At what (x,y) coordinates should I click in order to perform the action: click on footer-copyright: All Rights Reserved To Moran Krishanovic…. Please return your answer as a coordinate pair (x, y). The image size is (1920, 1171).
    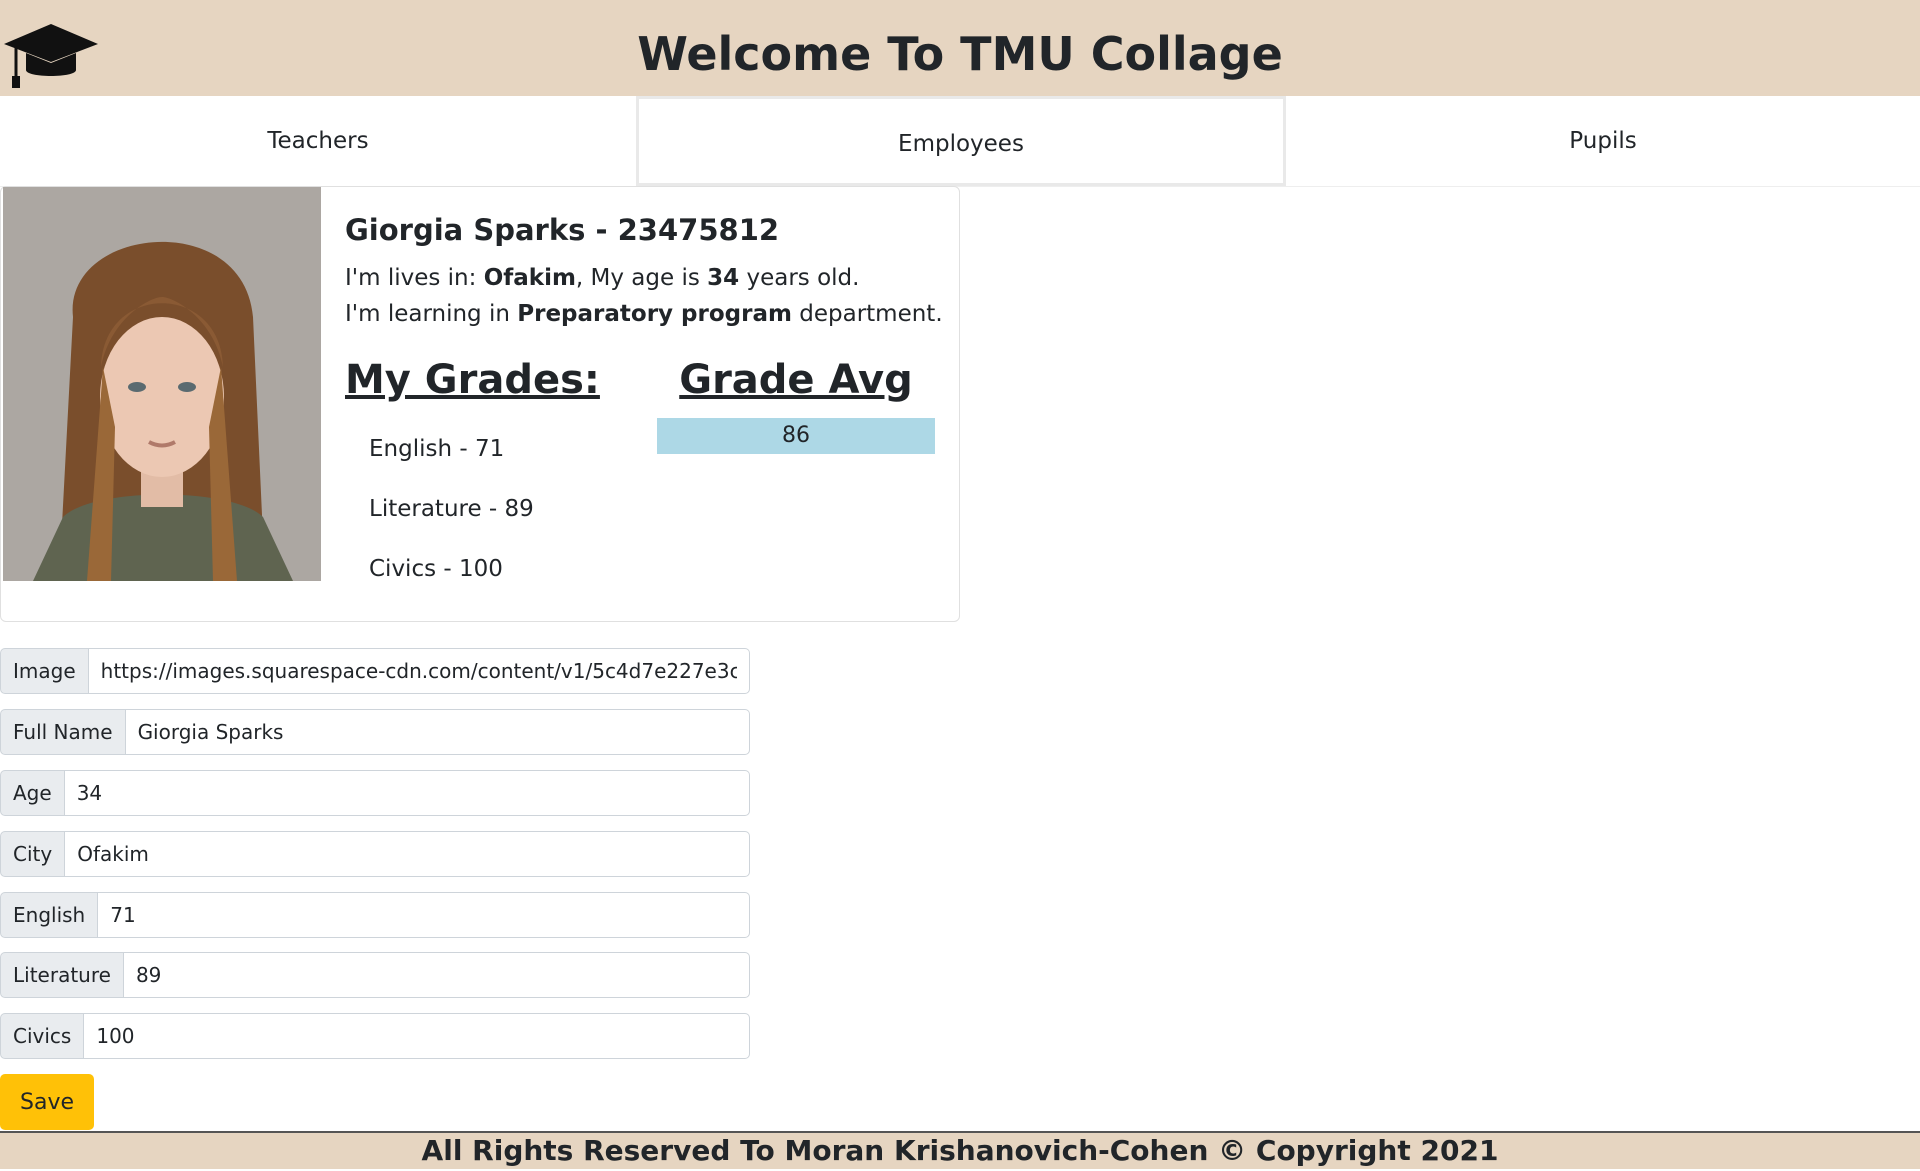
    Looking at the image, I should click on (960, 1150).